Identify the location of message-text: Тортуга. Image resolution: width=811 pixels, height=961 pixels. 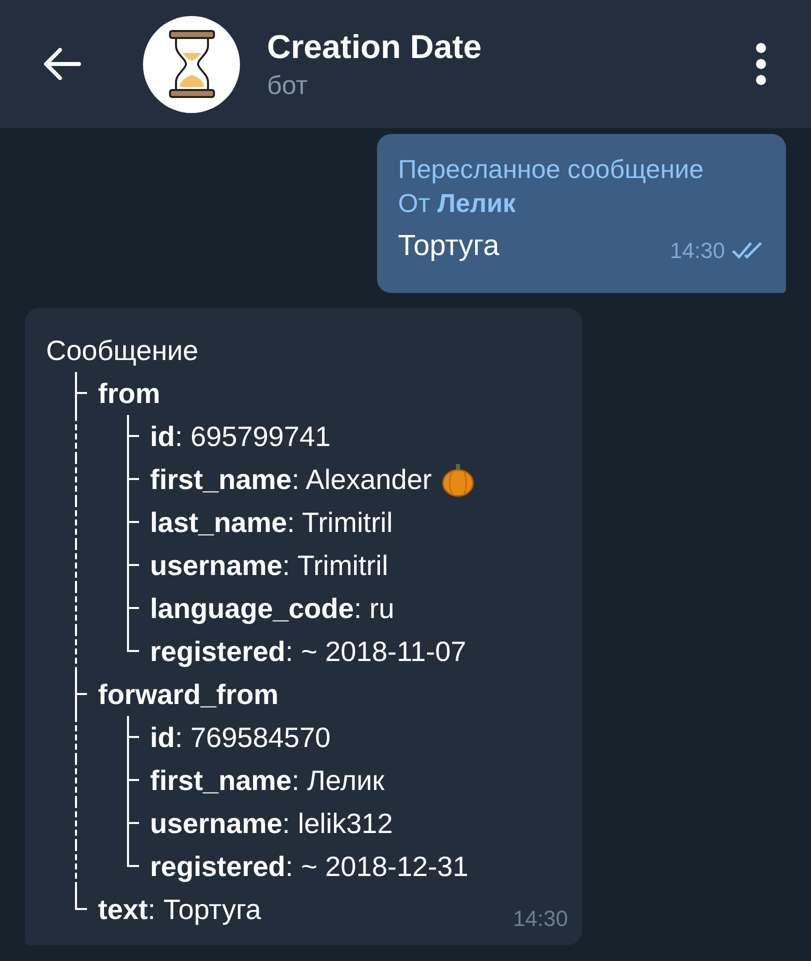
(449, 246).